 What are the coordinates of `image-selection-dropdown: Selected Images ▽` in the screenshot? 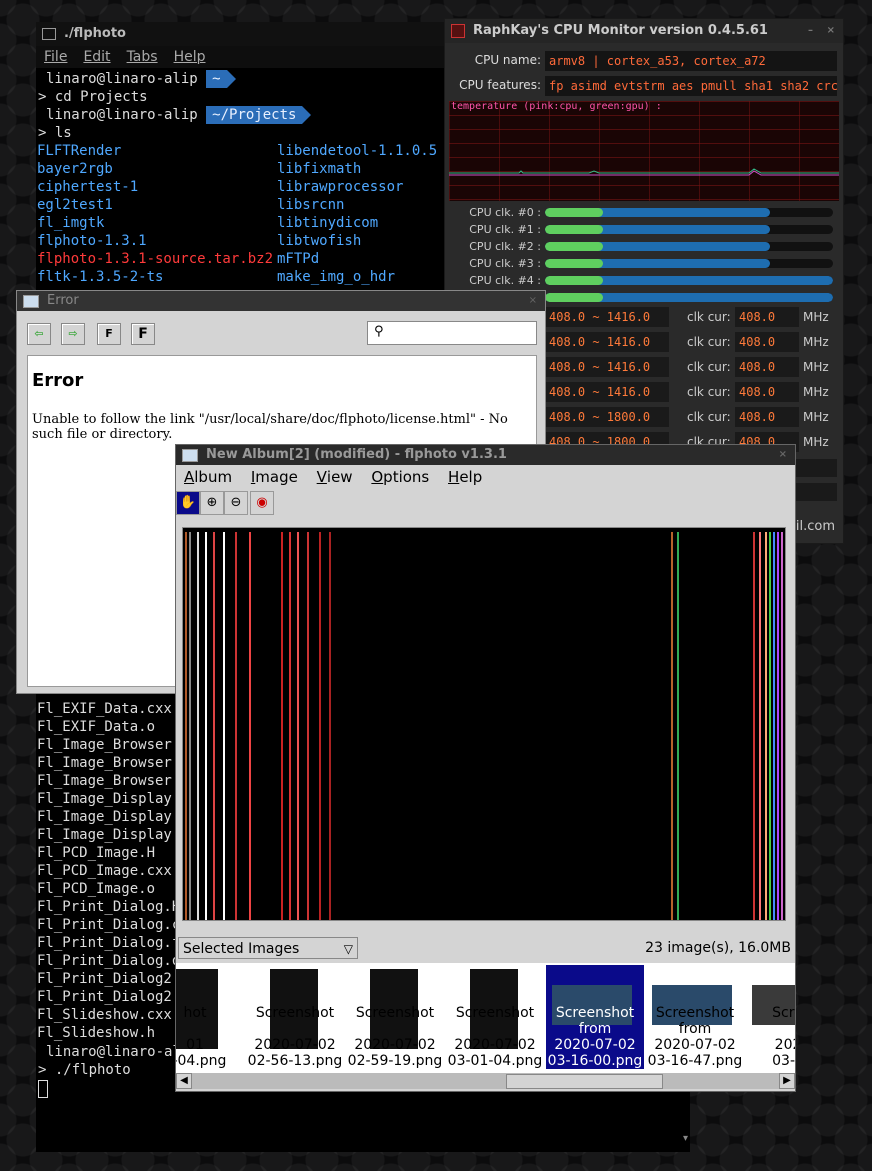 It's located at (268, 948).